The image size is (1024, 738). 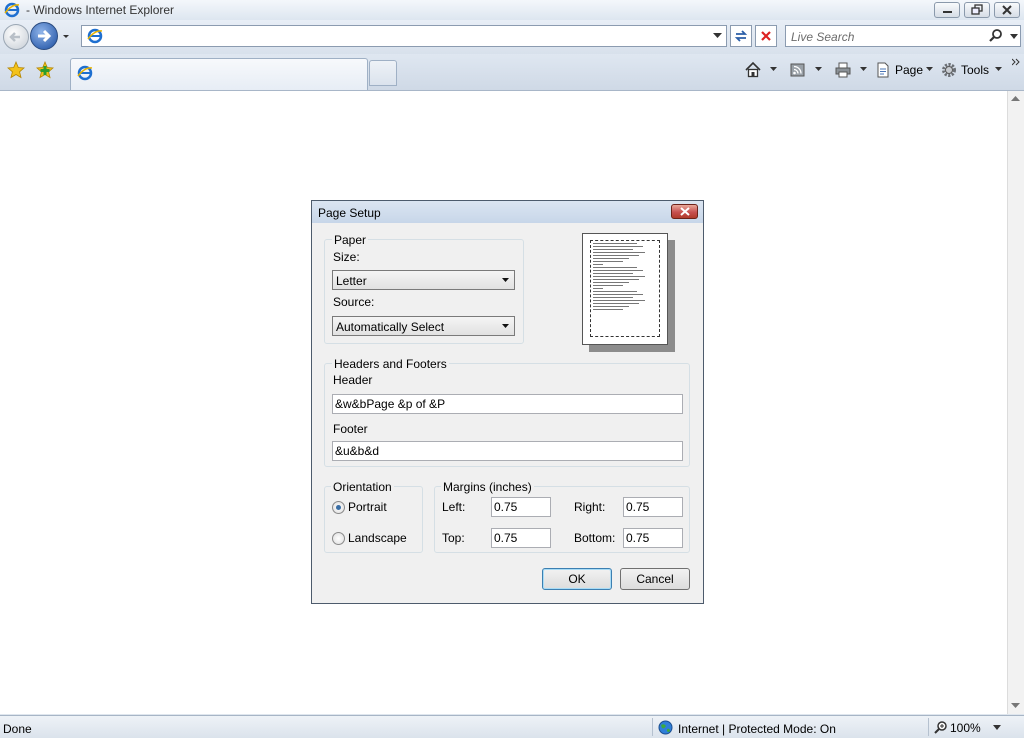 What do you see at coordinates (66, 36) in the screenshot?
I see `recent-pages-dropdown-icon` at bounding box center [66, 36].